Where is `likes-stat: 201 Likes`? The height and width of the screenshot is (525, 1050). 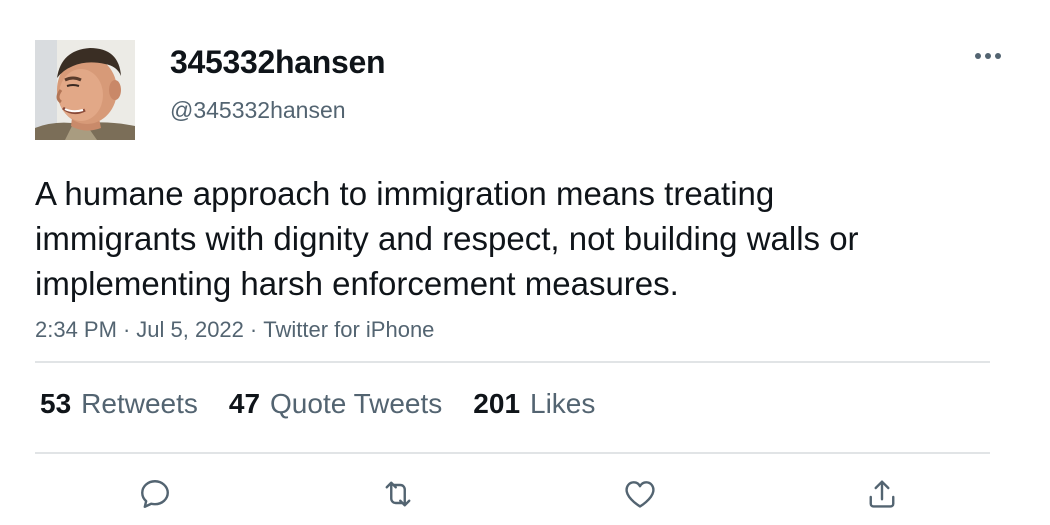
likes-stat: 201 Likes is located at coordinates (534, 404).